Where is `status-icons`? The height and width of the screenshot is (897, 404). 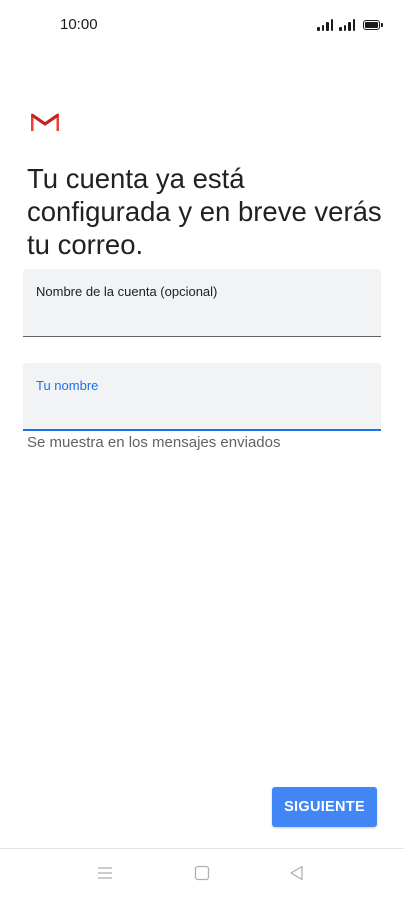
status-icons is located at coordinates (350, 24).